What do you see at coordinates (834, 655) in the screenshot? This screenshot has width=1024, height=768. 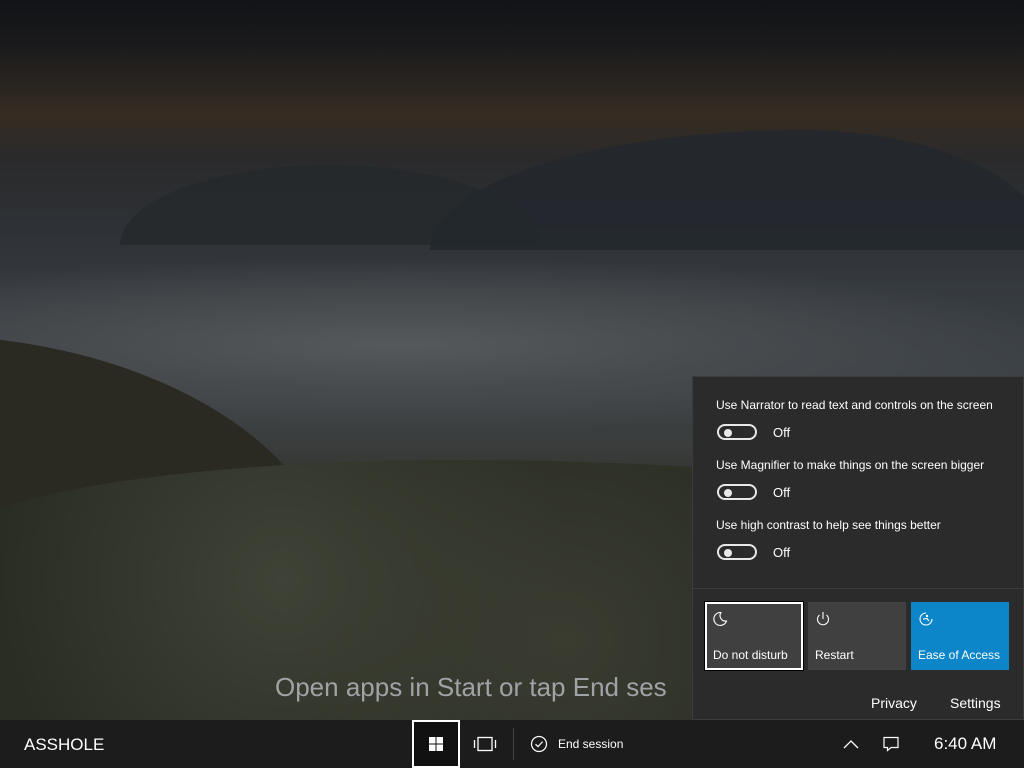 I see `restart-label: Restart` at bounding box center [834, 655].